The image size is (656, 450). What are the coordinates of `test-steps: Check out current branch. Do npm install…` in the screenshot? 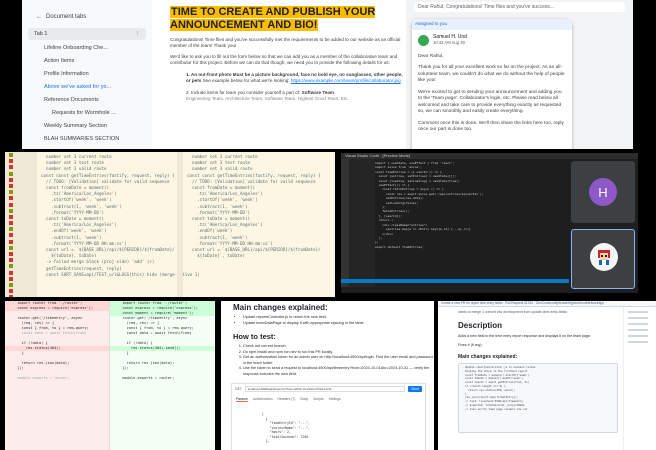 It's located at (338, 360).